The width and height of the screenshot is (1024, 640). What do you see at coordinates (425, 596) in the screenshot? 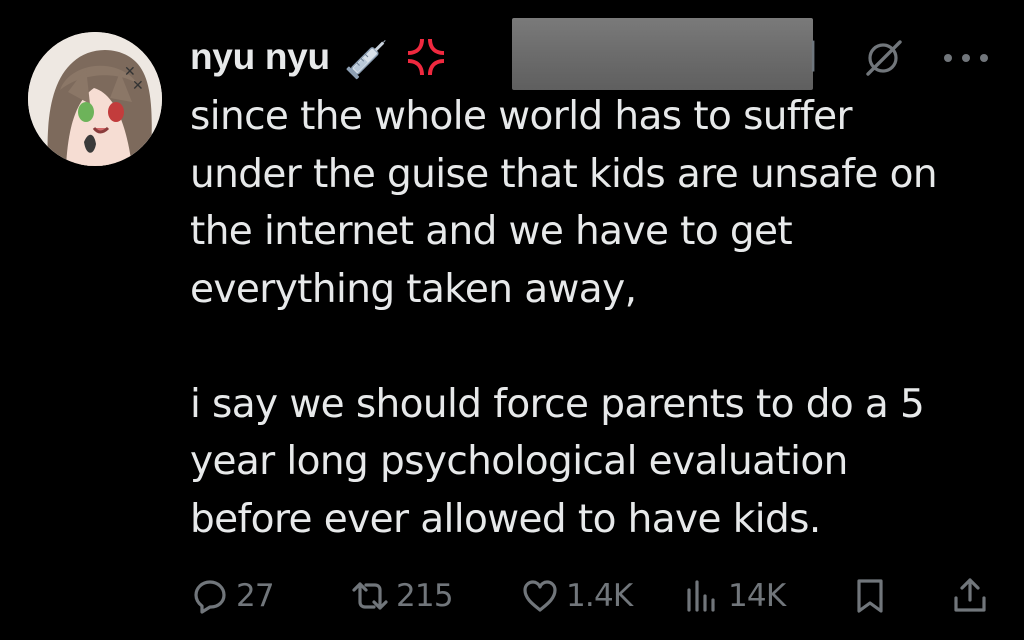
I see `retweet-count: 215` at bounding box center [425, 596].